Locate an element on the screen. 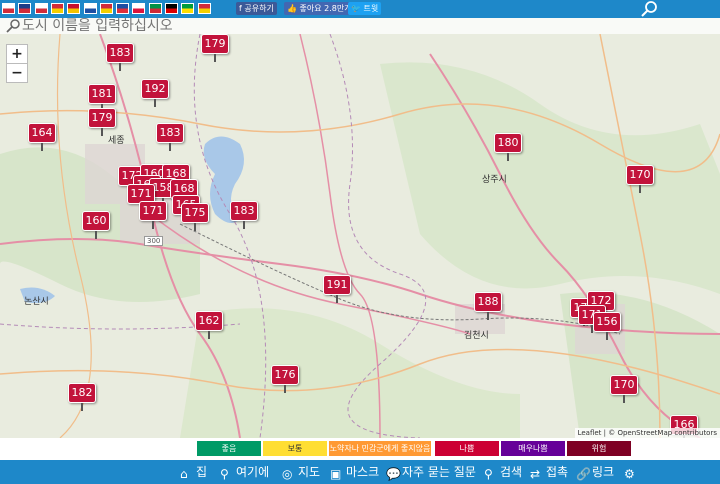  zoom-in-button: + is located at coordinates (17, 54).